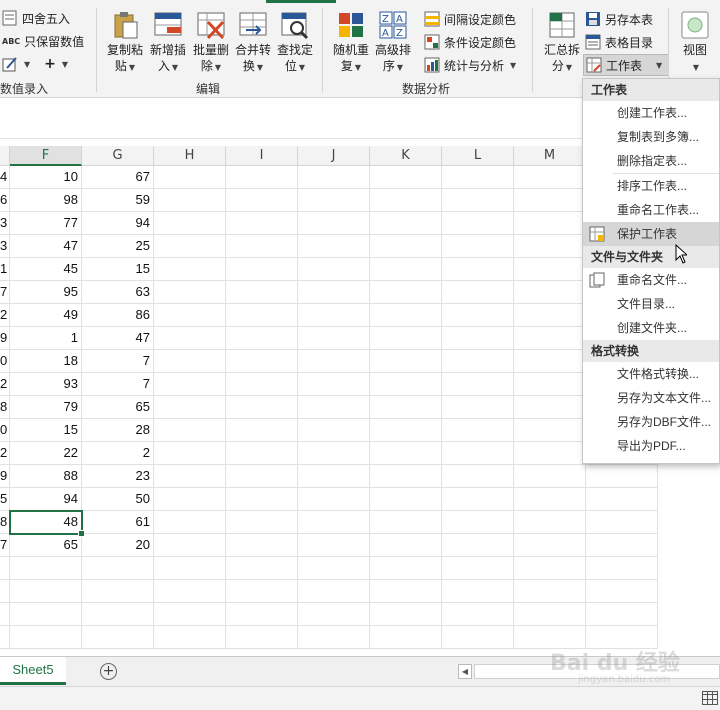  I want to click on column-header-e, so click(5, 156).